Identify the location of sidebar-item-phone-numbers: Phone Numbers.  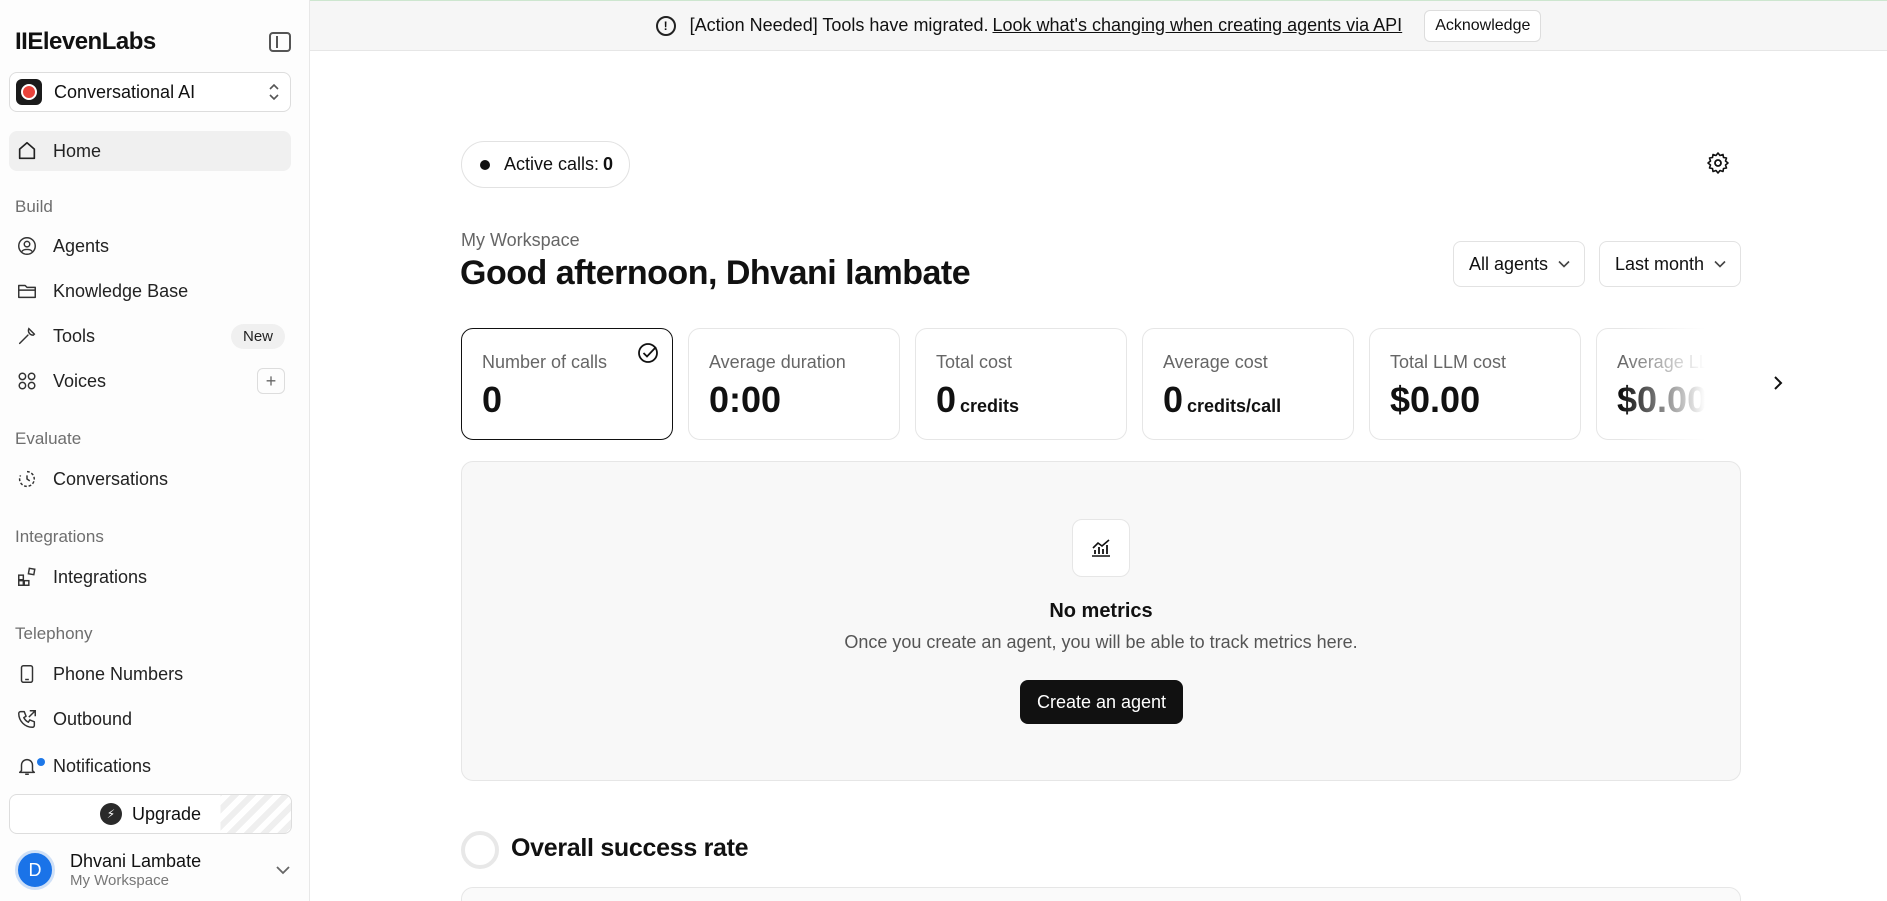
(150, 674).